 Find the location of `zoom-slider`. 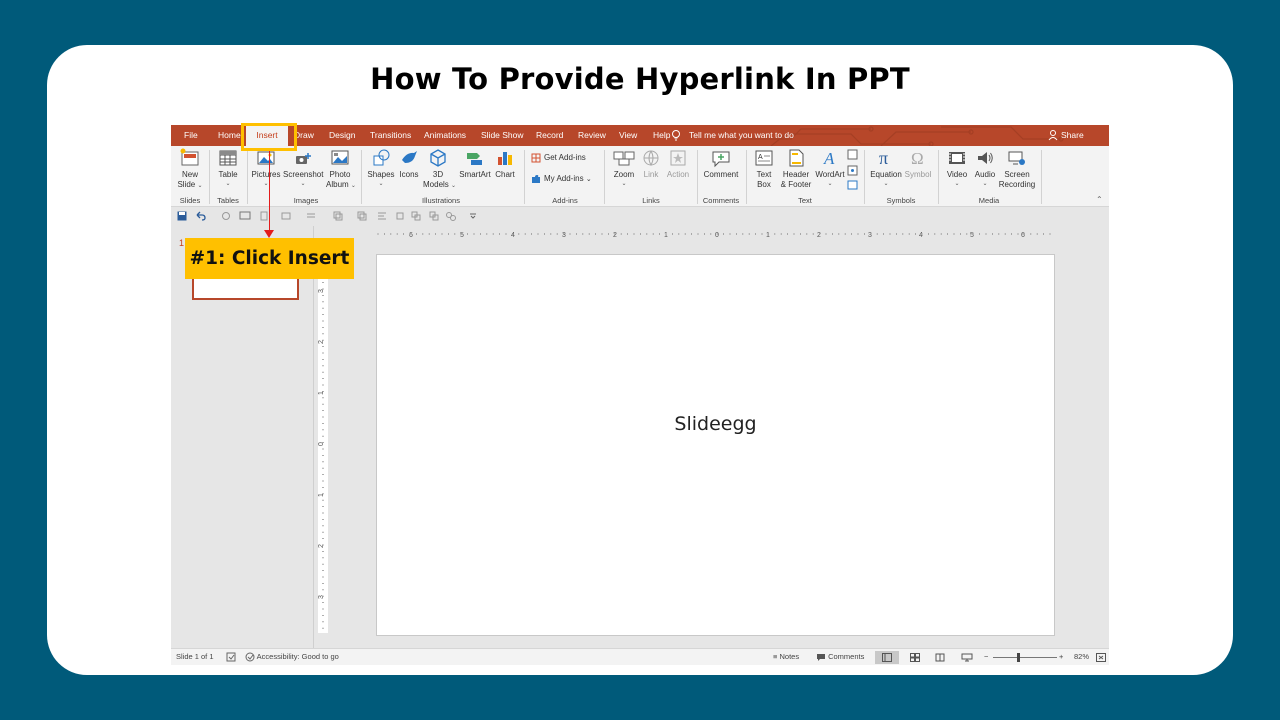

zoom-slider is located at coordinates (1025, 657).